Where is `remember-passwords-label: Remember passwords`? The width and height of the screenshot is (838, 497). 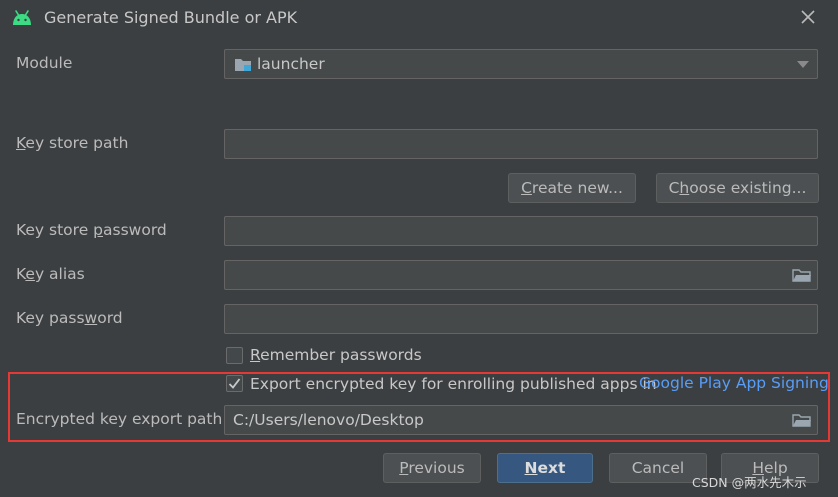
remember-passwords-label: Remember passwords is located at coordinates (336, 355).